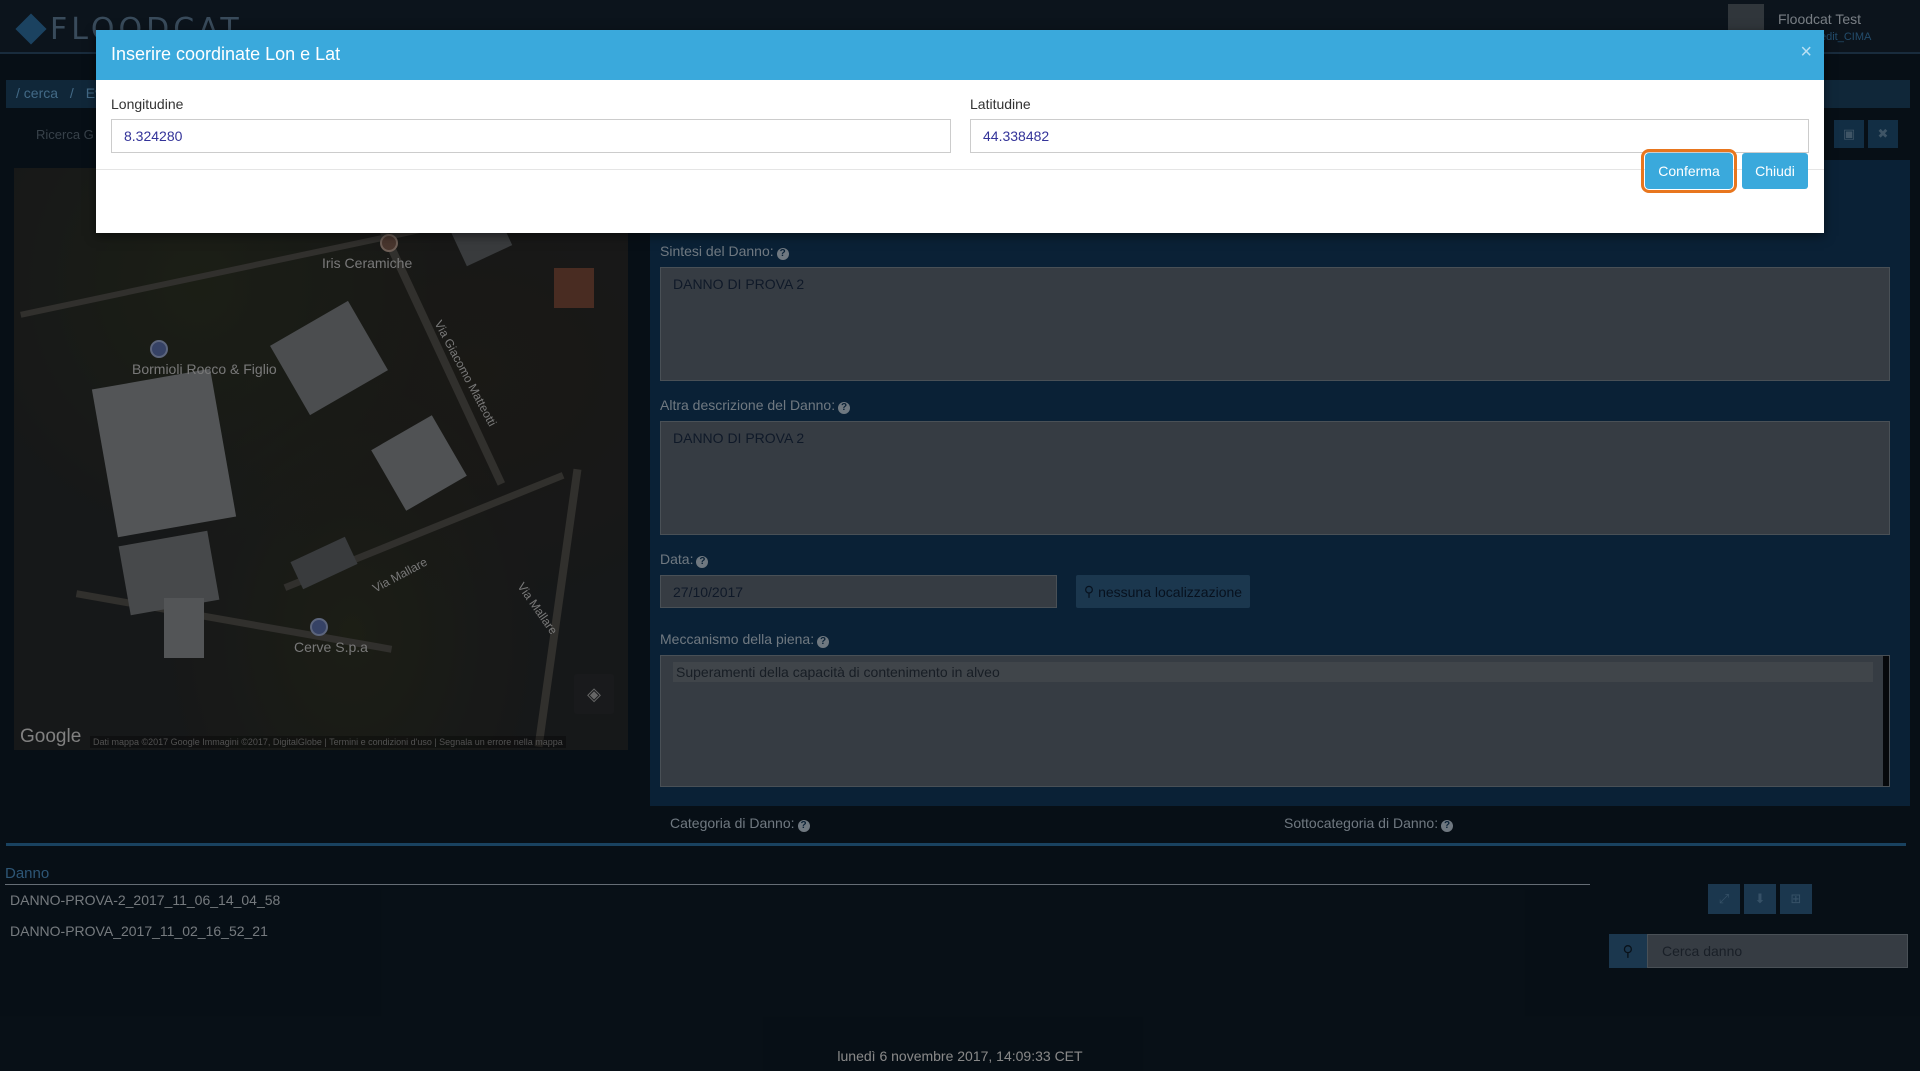 The width and height of the screenshot is (1920, 1071). Describe the element at coordinates (1000, 104) in the screenshot. I see `latitude-label: Latitudine` at that location.